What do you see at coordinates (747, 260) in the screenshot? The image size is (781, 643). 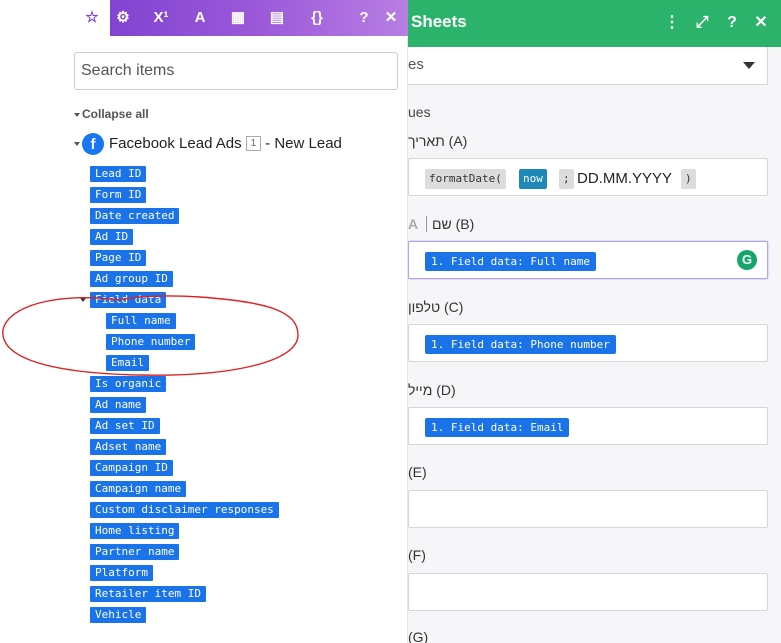 I see `grammarly-icon: G` at bounding box center [747, 260].